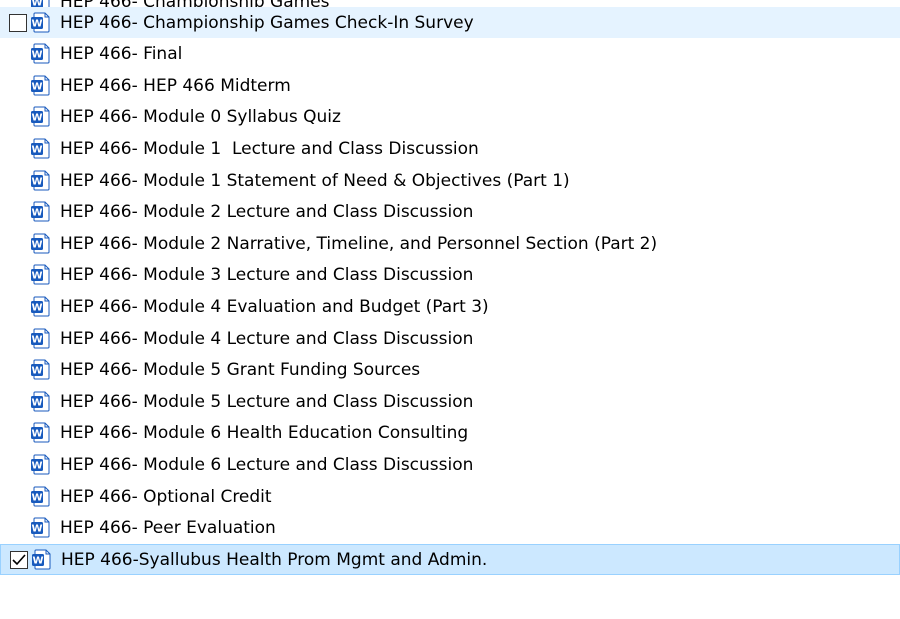 This screenshot has height=619, width=900. I want to click on checkmark-icon, so click(19, 560).